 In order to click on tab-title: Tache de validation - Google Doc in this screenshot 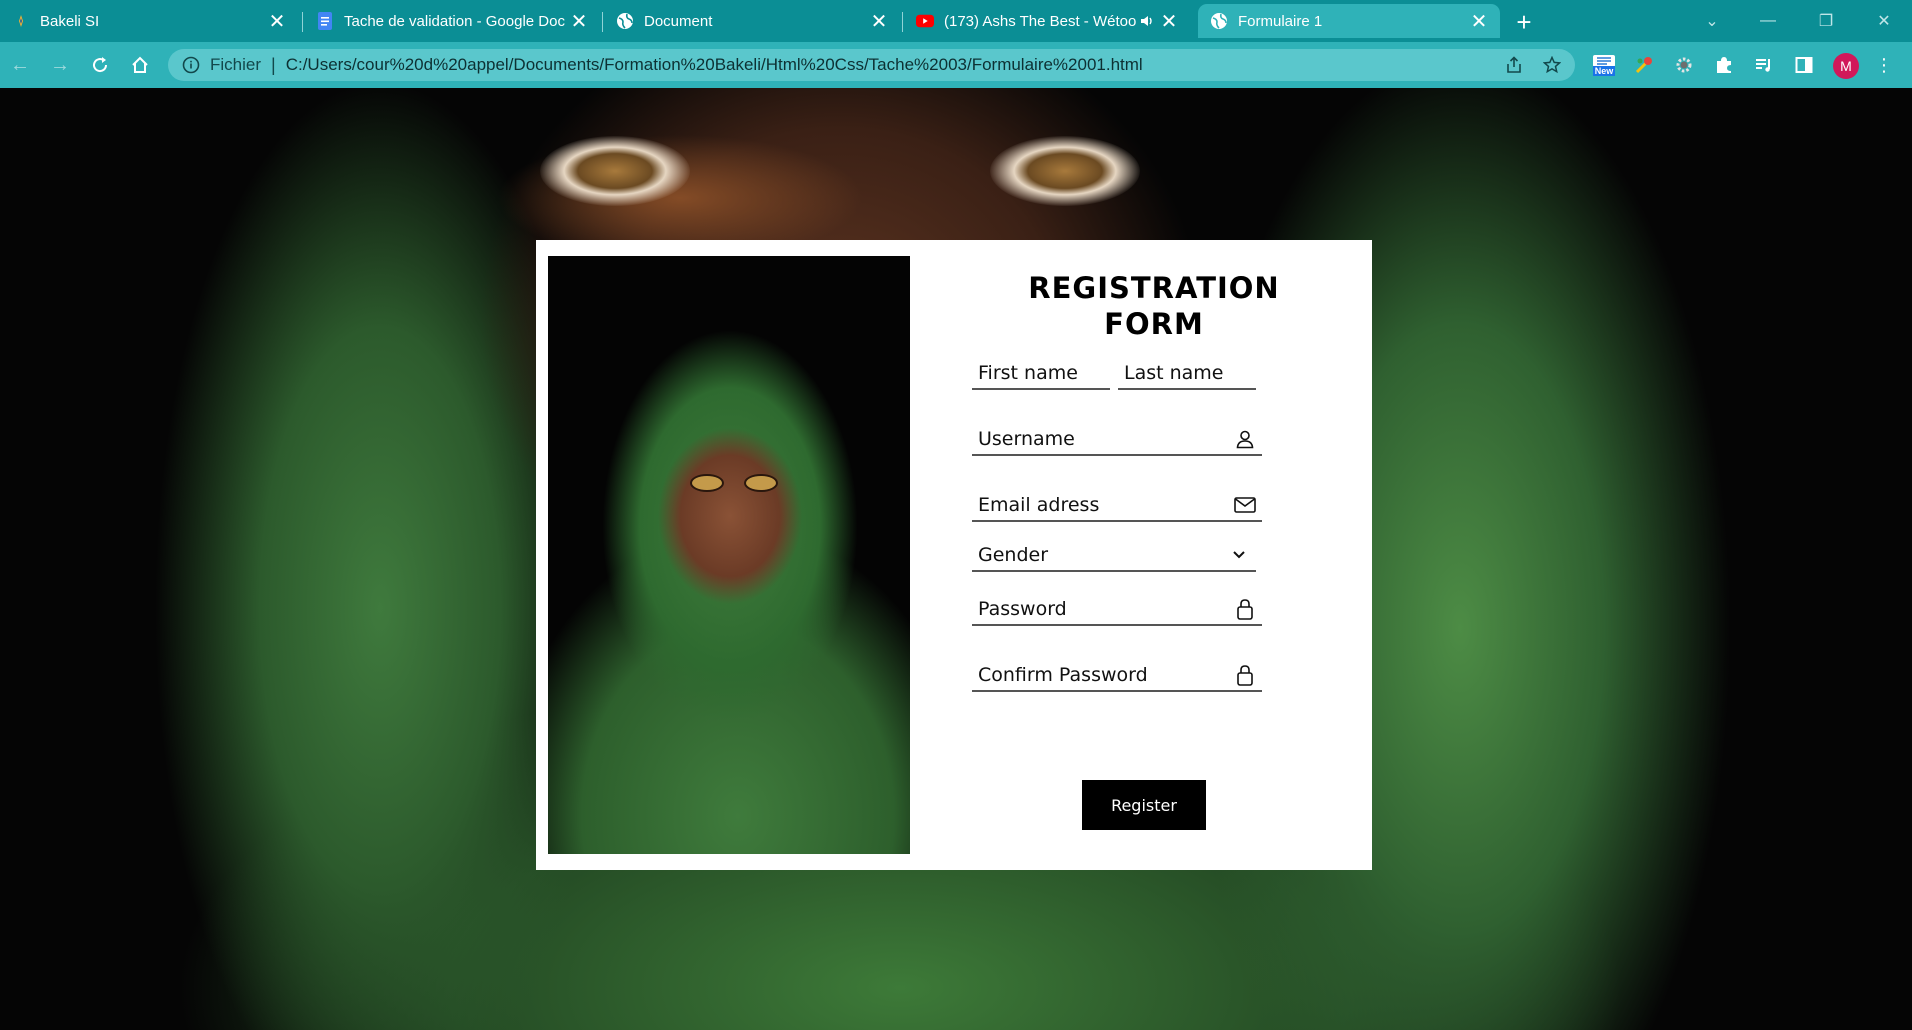, I will do `click(454, 21)`.